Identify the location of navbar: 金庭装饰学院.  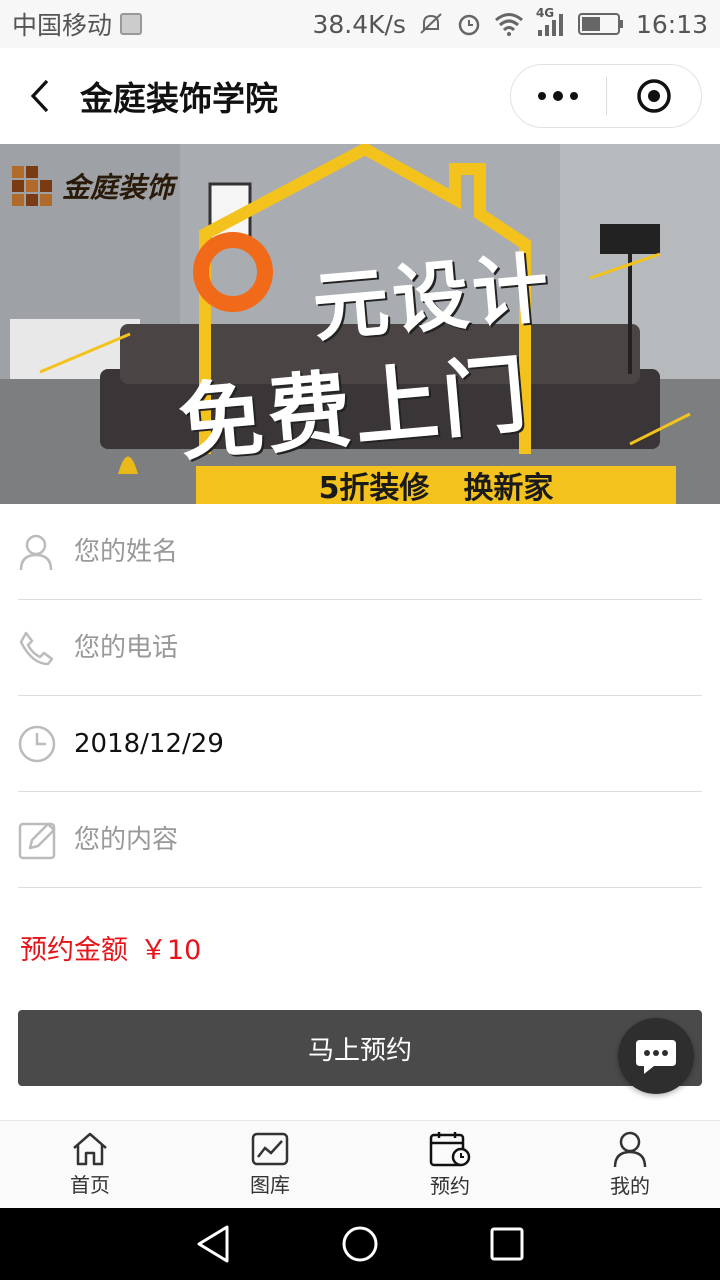
(360, 96).